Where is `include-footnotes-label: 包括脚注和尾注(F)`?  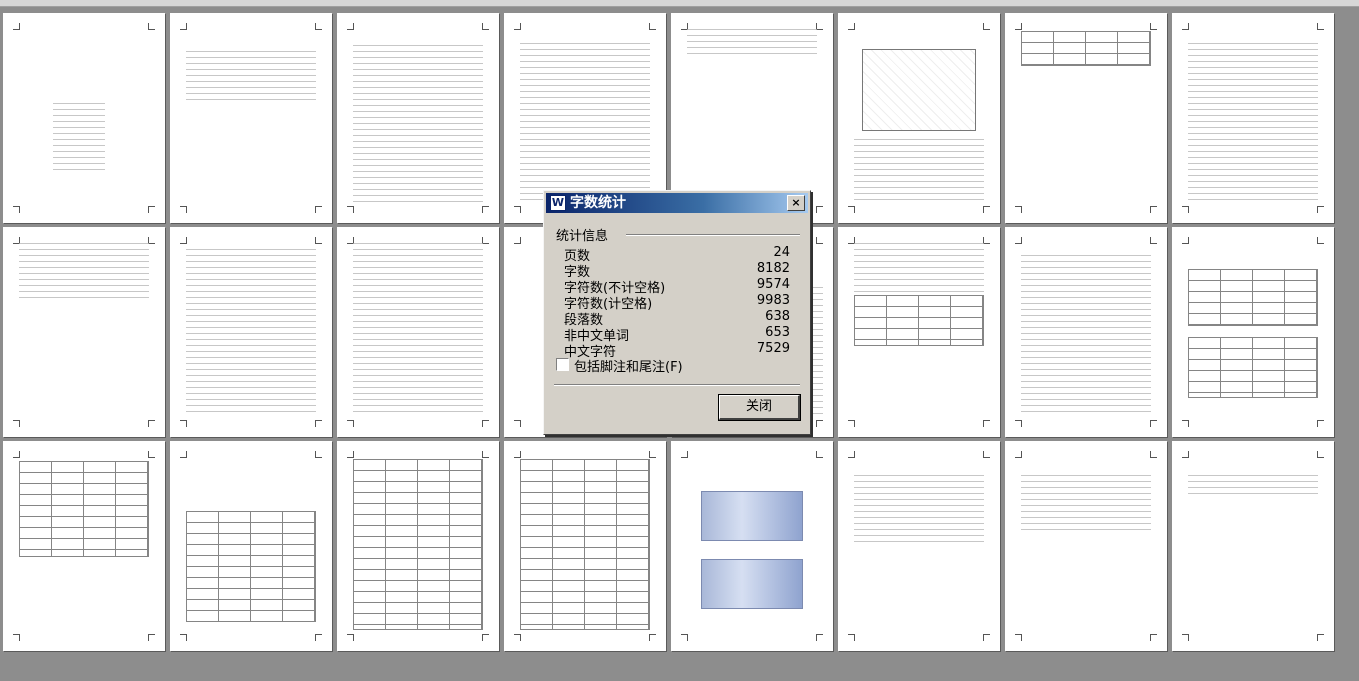 include-footnotes-label: 包括脚注和尾注(F) is located at coordinates (628, 365).